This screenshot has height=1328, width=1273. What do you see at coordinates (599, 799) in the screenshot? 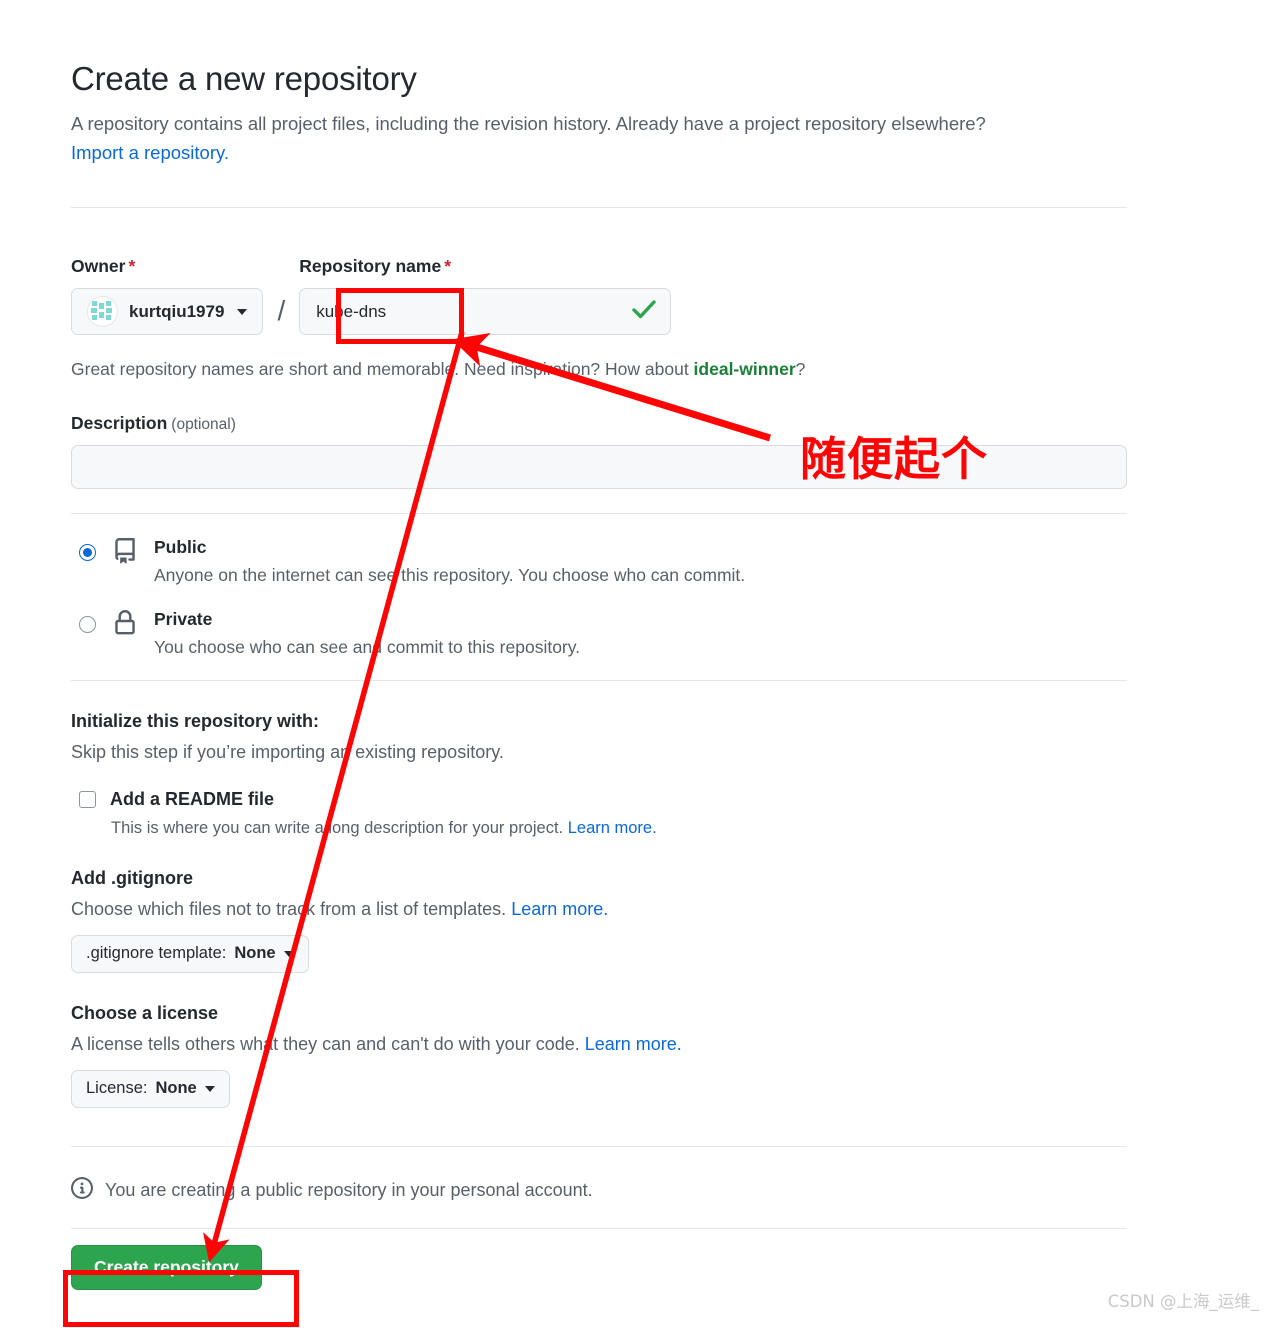
I see `readme-checkbox-row: Add a README file` at bounding box center [599, 799].